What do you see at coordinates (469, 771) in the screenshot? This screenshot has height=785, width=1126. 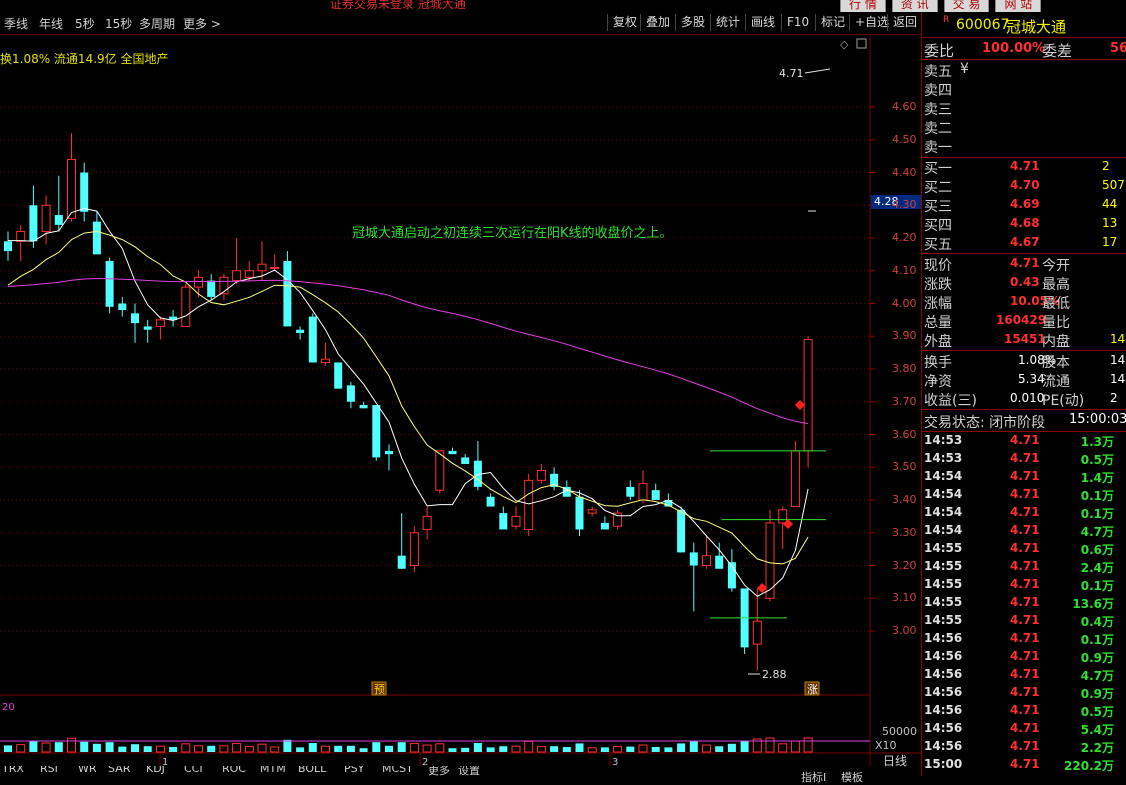 I see `indicator-tab-12: 设置` at bounding box center [469, 771].